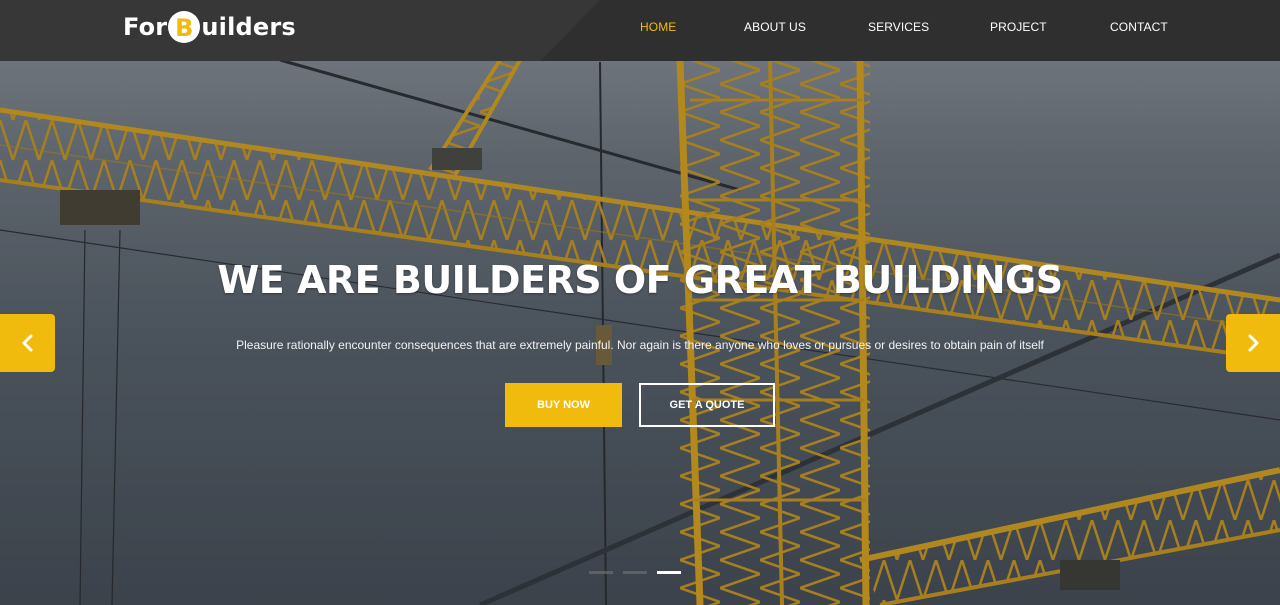 This screenshot has height=605, width=1280. What do you see at coordinates (1018, 27) in the screenshot?
I see `nav-project: PROJECT` at bounding box center [1018, 27].